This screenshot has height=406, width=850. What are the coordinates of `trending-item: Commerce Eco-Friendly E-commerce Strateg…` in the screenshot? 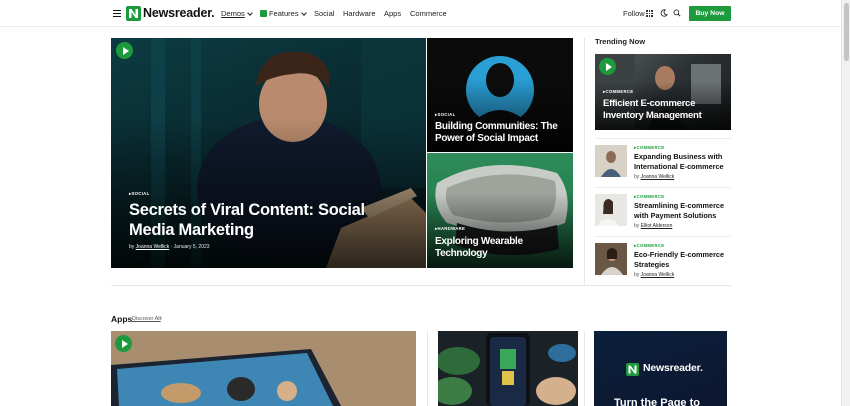 It's located at (663, 259).